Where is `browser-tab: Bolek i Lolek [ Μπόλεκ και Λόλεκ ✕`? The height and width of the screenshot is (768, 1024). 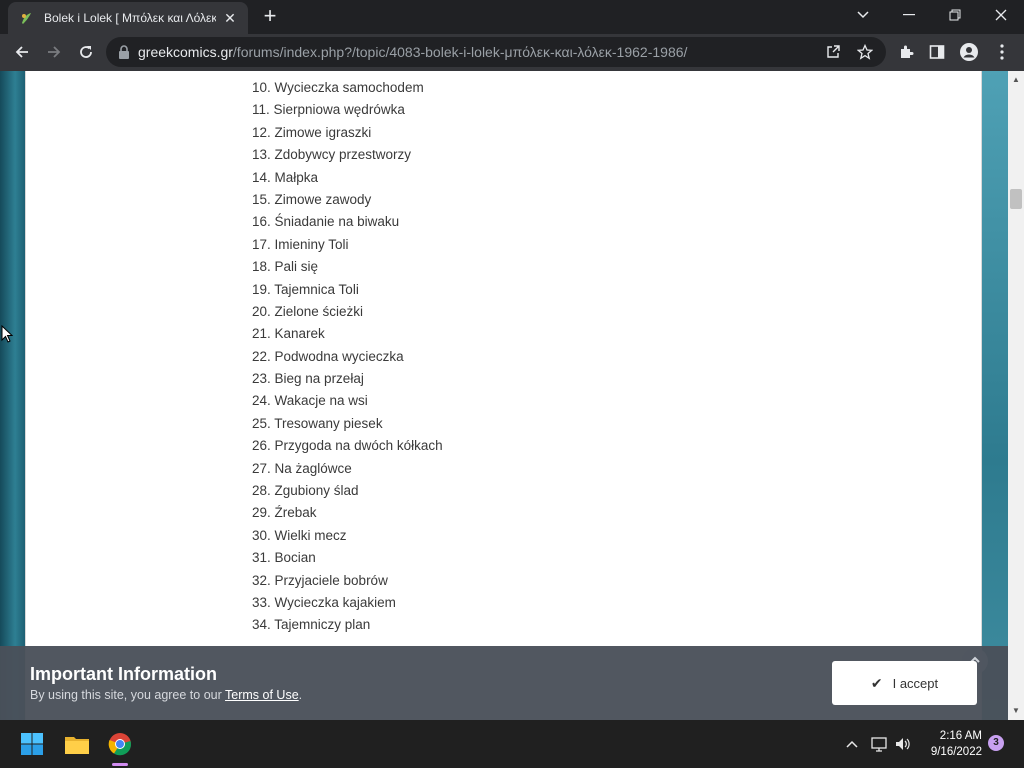 browser-tab: Bolek i Lolek [ Μπόλεκ και Λόλεκ ✕ is located at coordinates (128, 18).